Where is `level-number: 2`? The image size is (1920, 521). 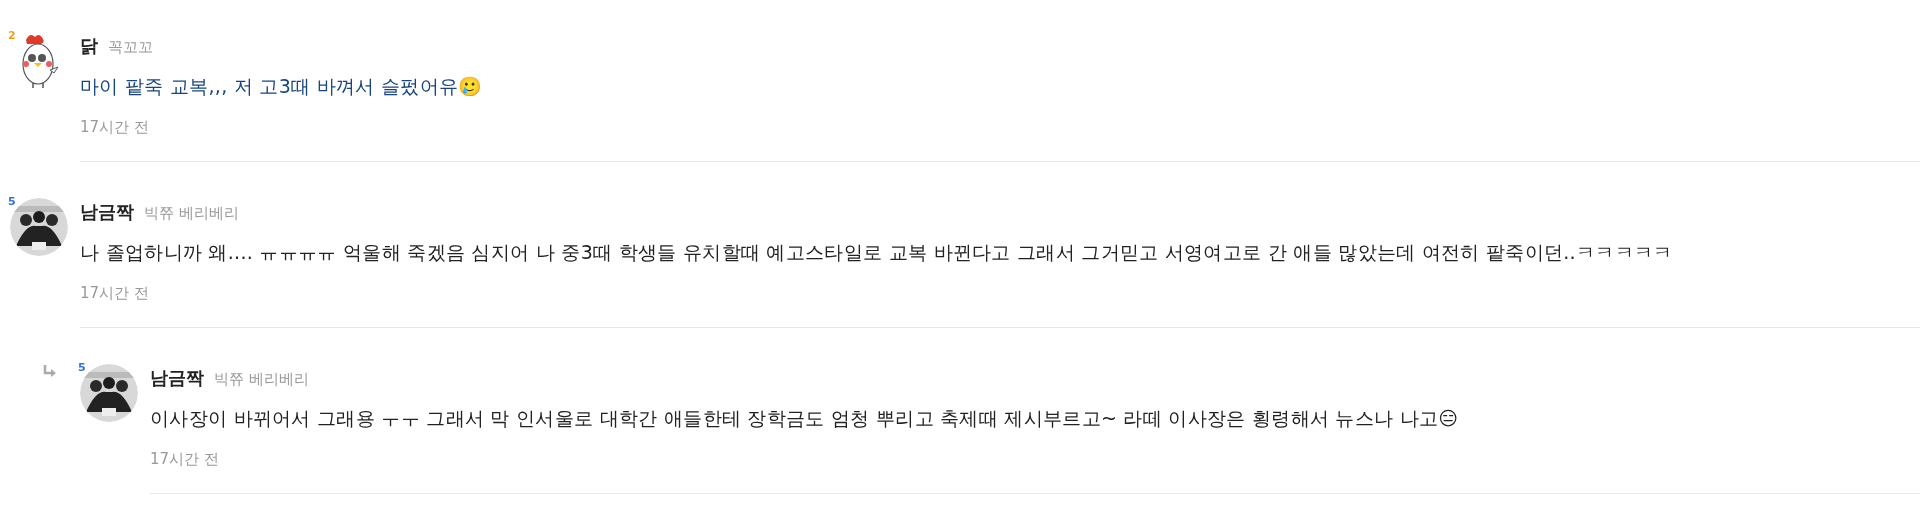
level-number: 2 is located at coordinates (12, 35).